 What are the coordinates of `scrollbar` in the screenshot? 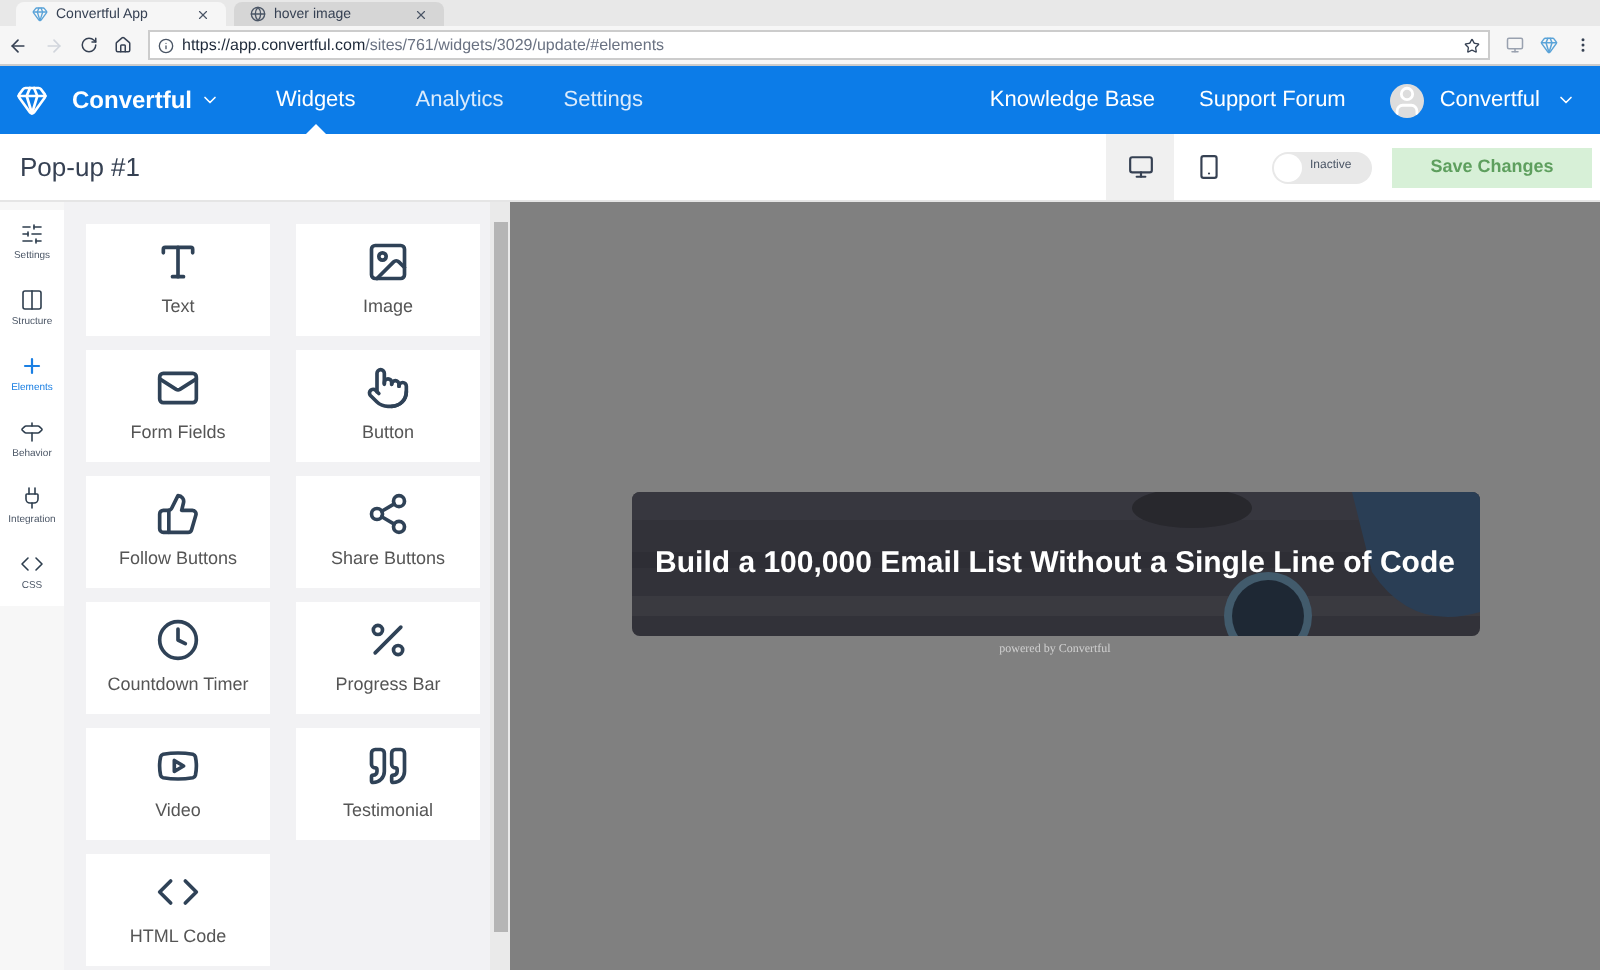 It's located at (500, 586).